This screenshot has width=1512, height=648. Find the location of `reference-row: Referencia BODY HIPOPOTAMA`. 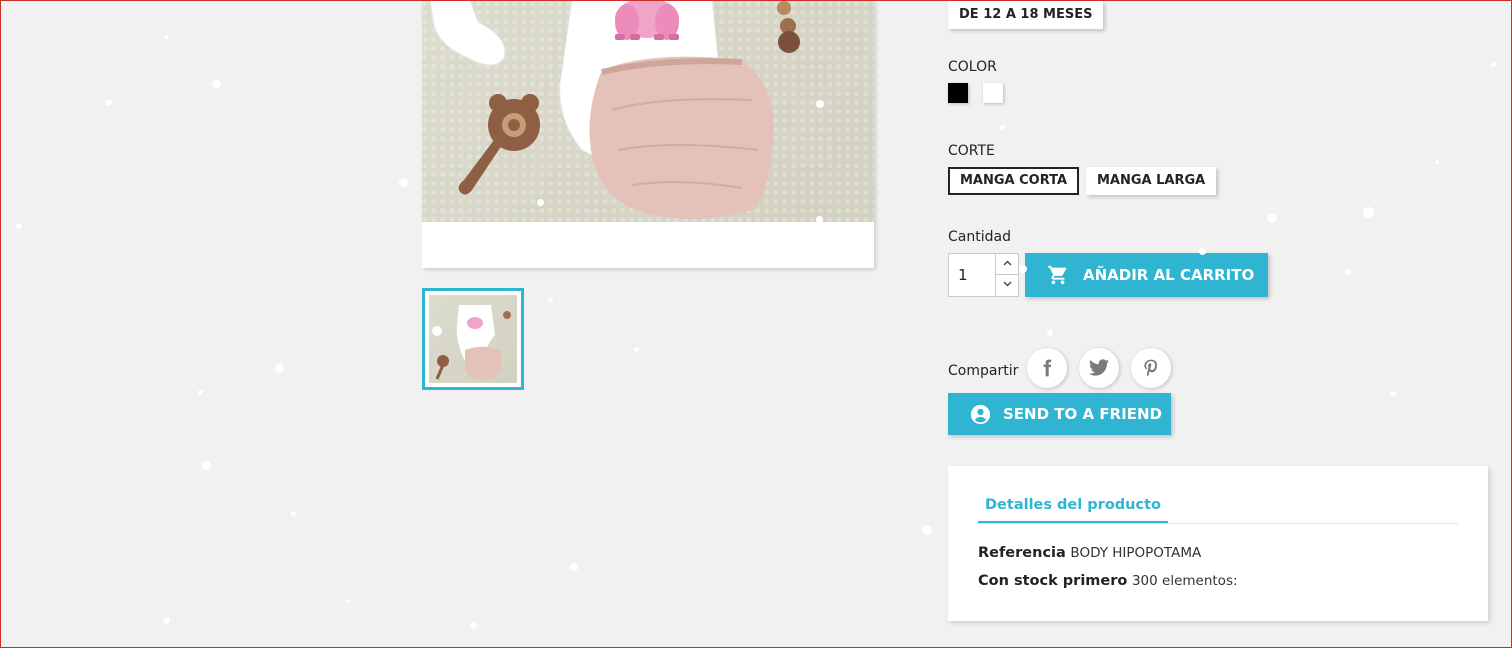

reference-row: Referencia BODY HIPOPOTAMA is located at coordinates (1089, 553).